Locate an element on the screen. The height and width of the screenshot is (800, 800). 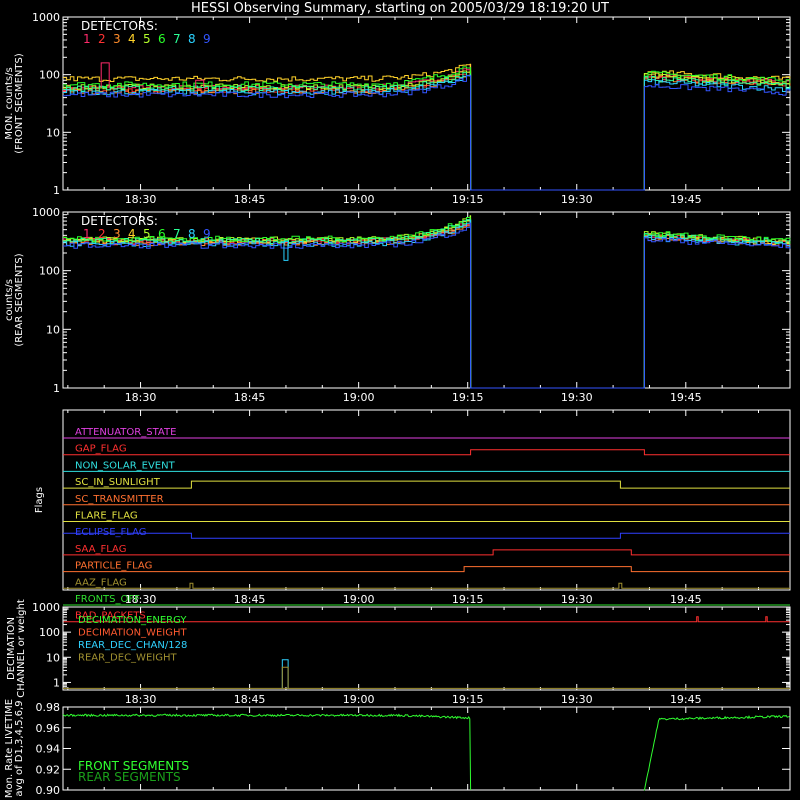
legend-entry-decimation-energy: DECIMATION_ENERGY is located at coordinates (132, 620).